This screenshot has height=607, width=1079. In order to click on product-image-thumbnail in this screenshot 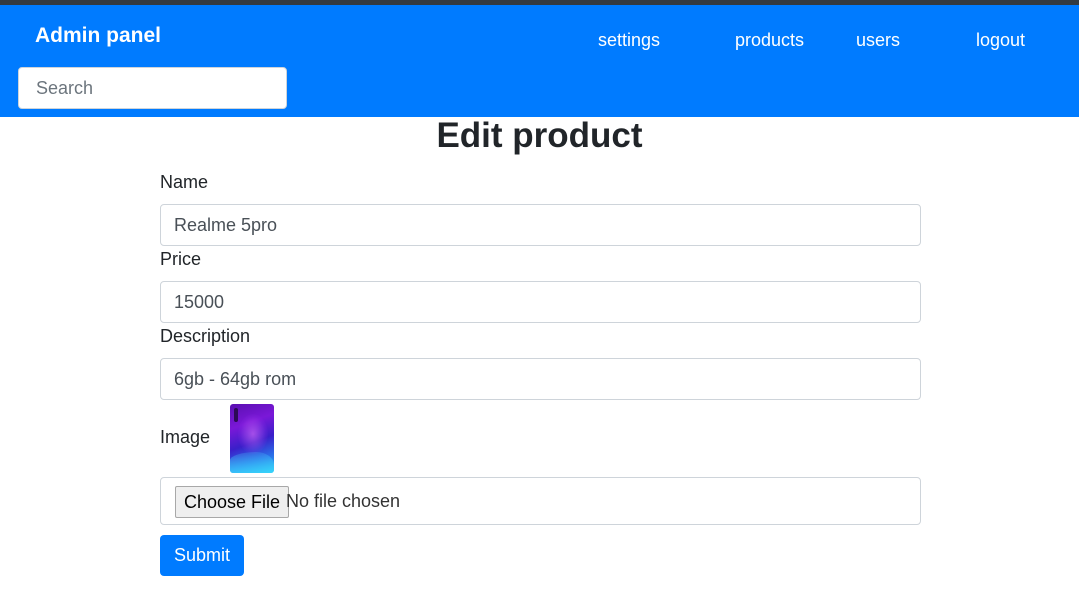, I will do `click(252, 438)`.